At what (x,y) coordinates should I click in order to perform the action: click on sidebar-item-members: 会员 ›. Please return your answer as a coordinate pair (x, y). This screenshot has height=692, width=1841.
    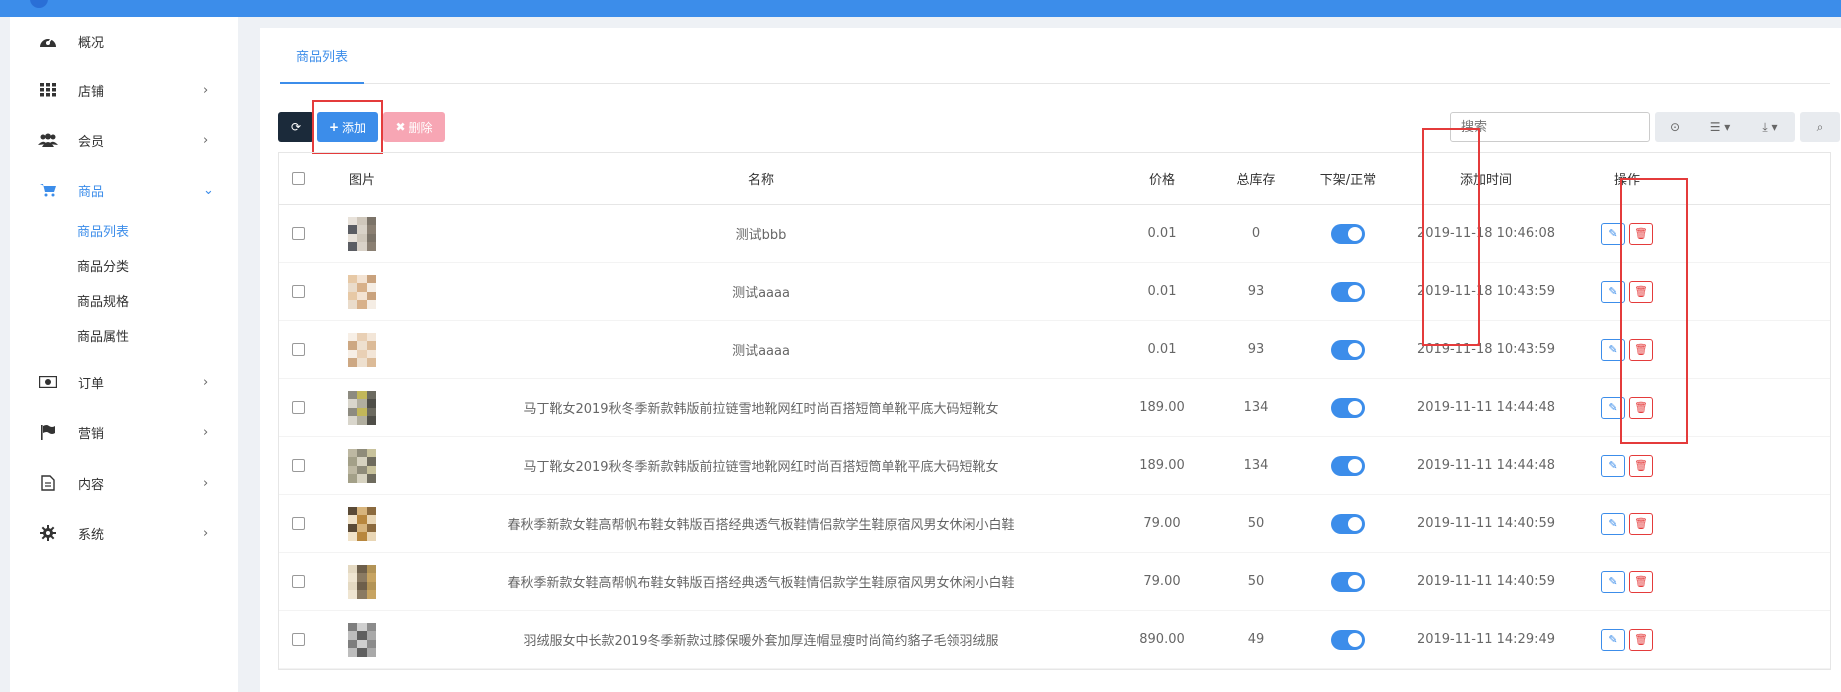
    Looking at the image, I should click on (124, 140).